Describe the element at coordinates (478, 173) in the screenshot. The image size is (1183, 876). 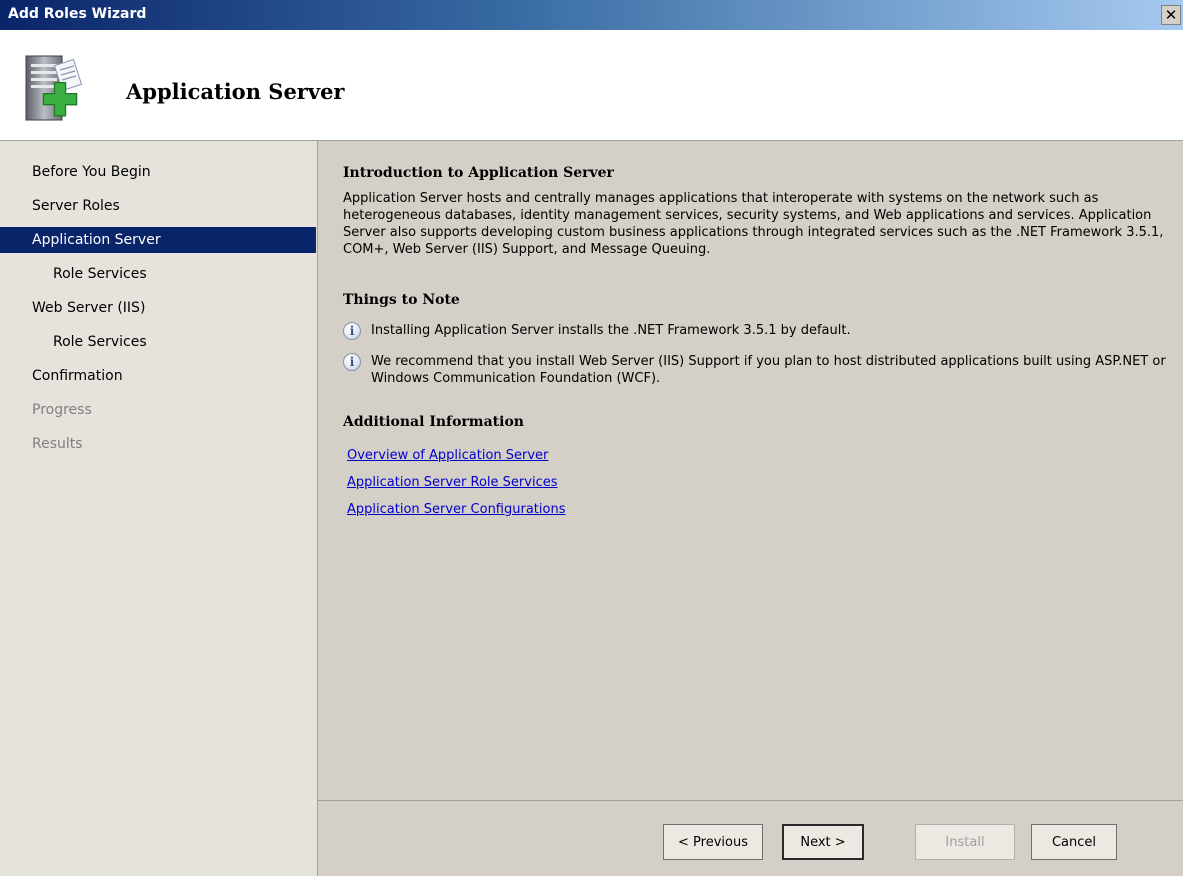
I see `intro-heading: Introduction to Application Server` at that location.